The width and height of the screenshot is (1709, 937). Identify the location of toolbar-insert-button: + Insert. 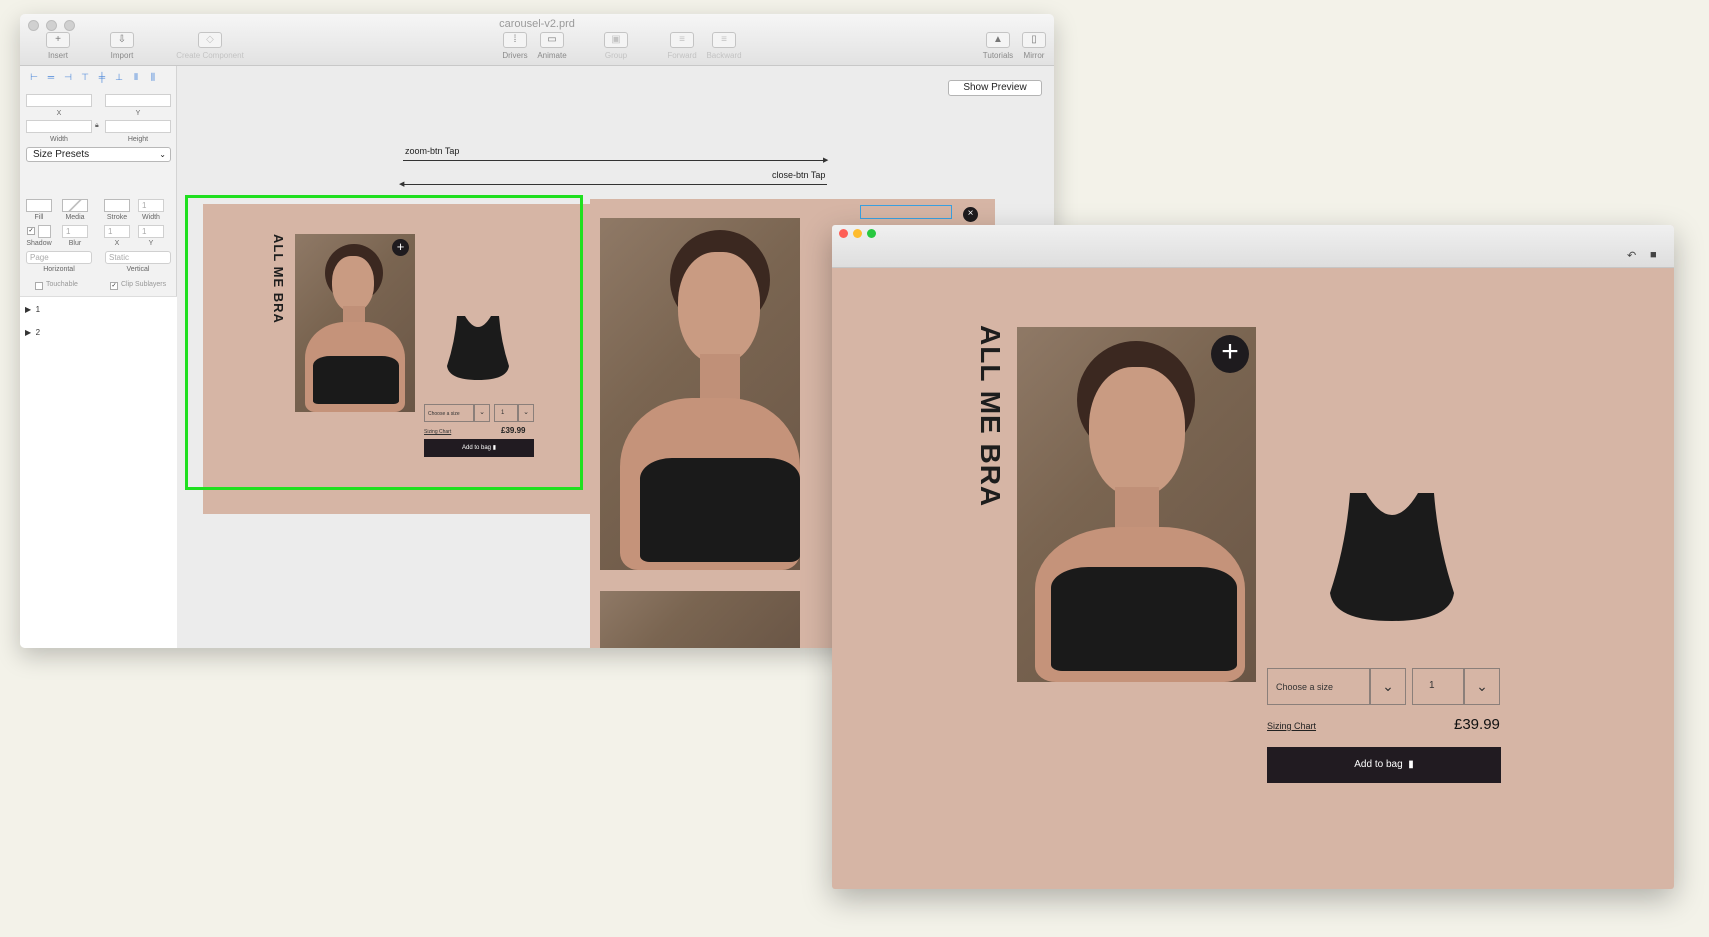
(58, 46).